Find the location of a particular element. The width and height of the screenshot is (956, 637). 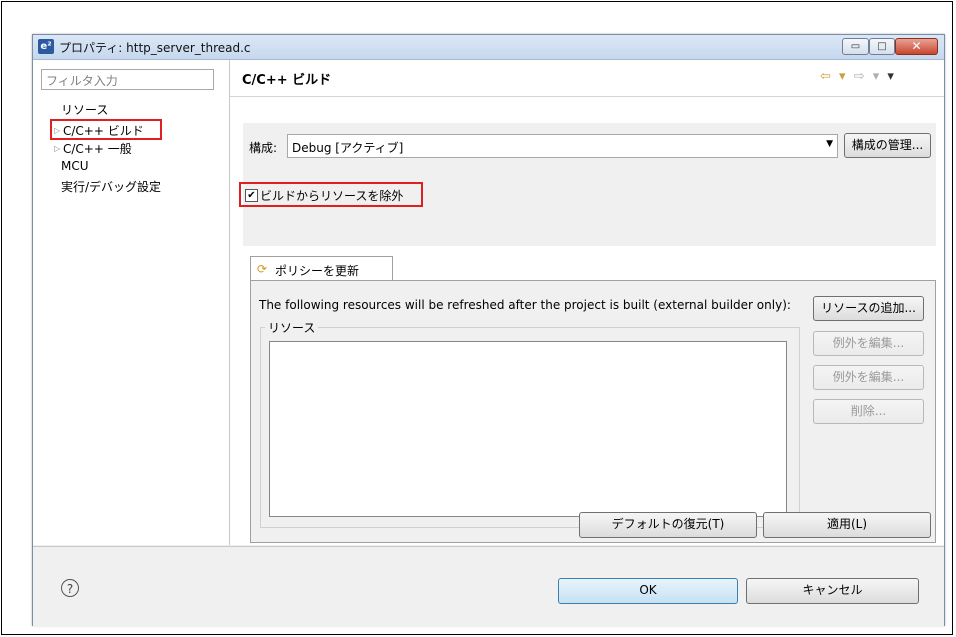

page-header: C/C++ ビルド ⇦ ▾ ⇨ ▾ ▾ is located at coordinates (587, 78).